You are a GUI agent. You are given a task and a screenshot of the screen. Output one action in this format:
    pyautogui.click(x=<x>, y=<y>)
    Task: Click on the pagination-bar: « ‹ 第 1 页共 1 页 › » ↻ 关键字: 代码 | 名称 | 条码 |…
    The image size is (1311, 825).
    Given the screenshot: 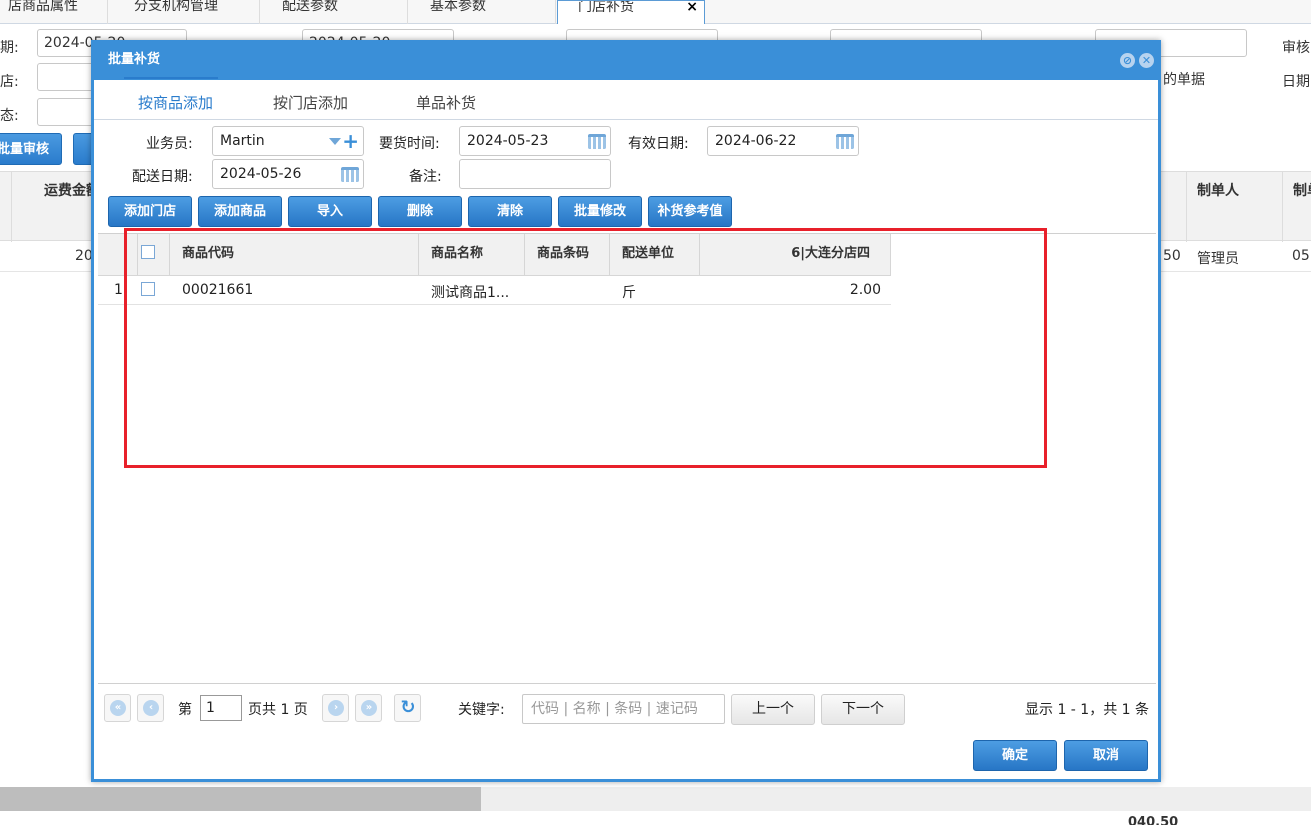 What is the action you would take?
    pyautogui.click(x=626, y=710)
    